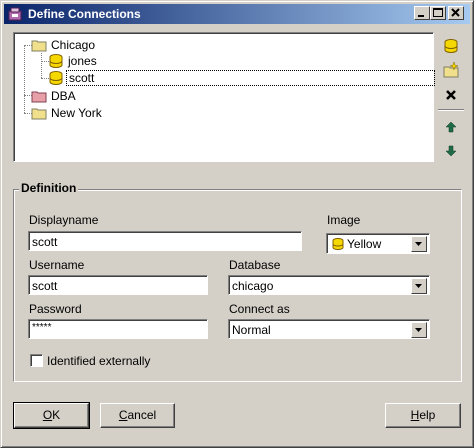 The image size is (474, 448). I want to click on ok-button: OK, so click(51, 415).